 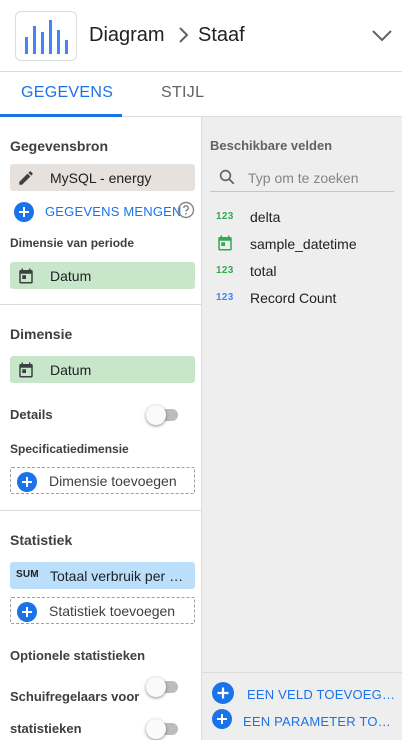 What do you see at coordinates (71, 370) in the screenshot?
I see `dimension-value: Datum` at bounding box center [71, 370].